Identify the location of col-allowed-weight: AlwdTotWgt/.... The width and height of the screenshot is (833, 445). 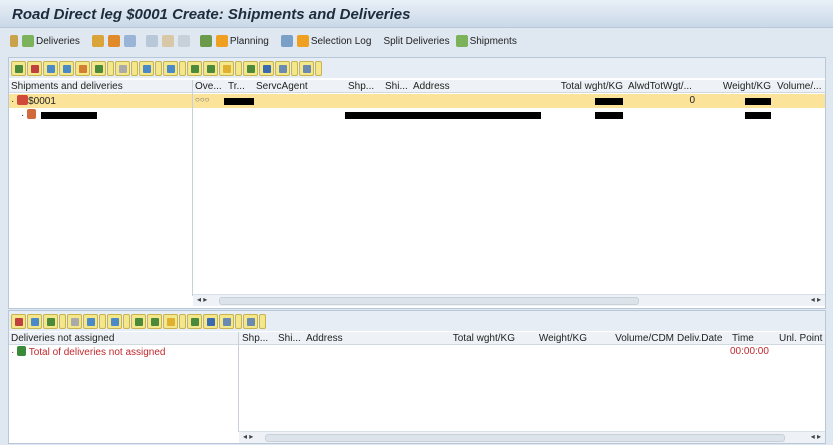
(660, 86).